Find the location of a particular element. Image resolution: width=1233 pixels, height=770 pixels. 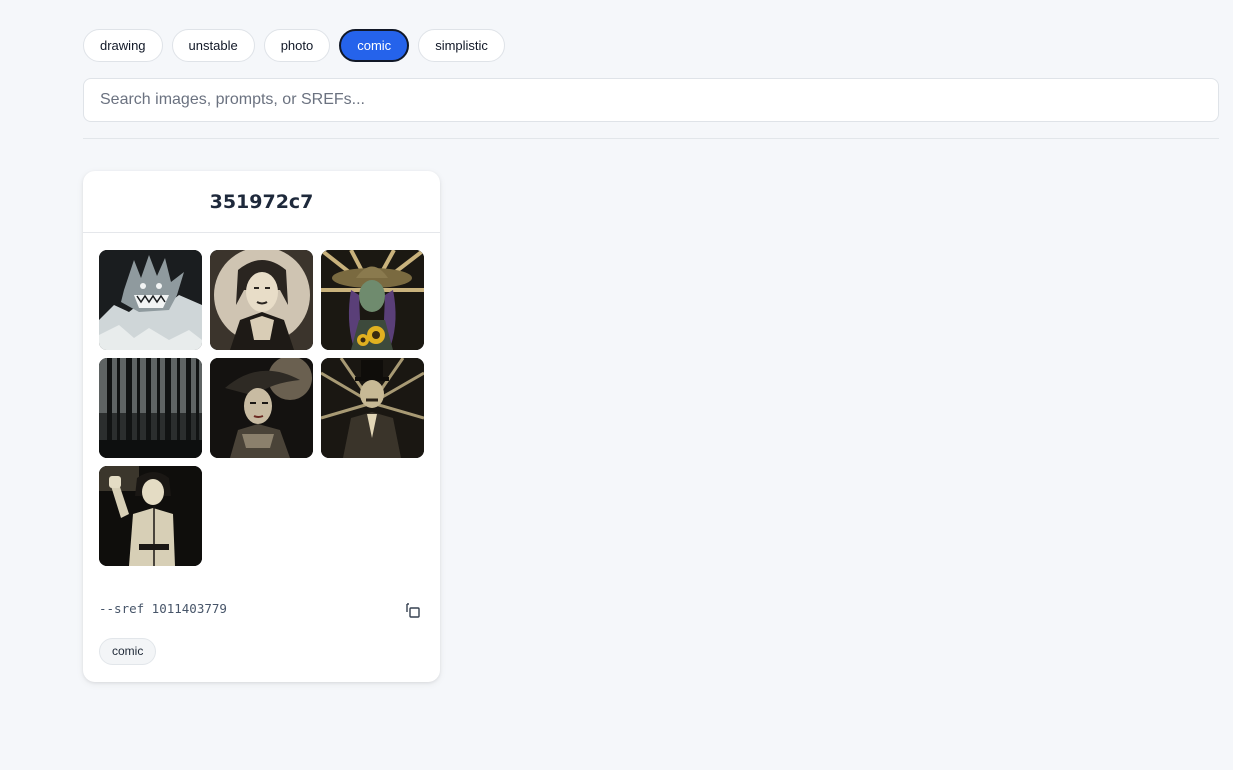

image-thumb-dragon is located at coordinates (150, 300).